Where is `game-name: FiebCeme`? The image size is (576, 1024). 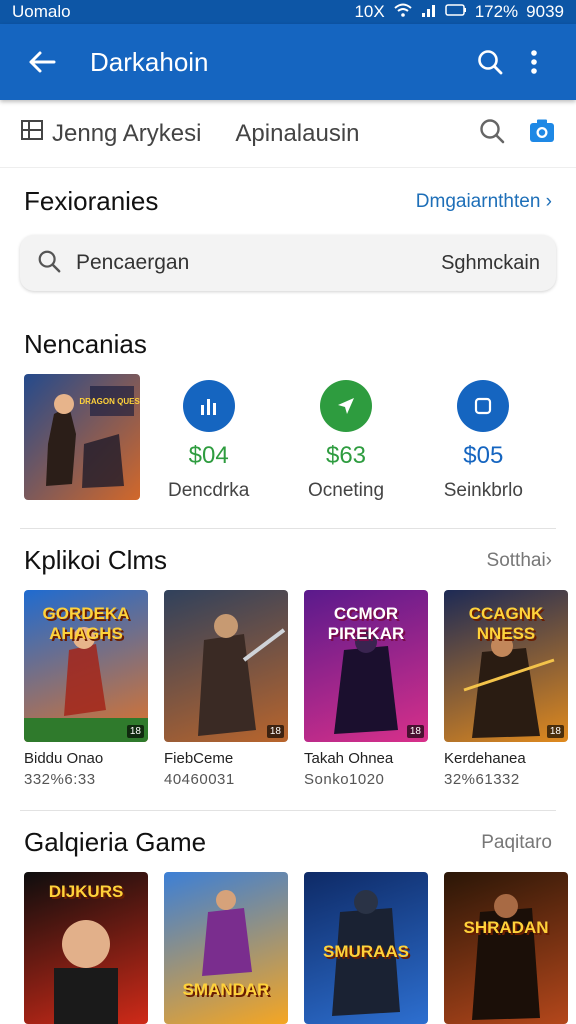 game-name: FiebCeme is located at coordinates (199, 758).